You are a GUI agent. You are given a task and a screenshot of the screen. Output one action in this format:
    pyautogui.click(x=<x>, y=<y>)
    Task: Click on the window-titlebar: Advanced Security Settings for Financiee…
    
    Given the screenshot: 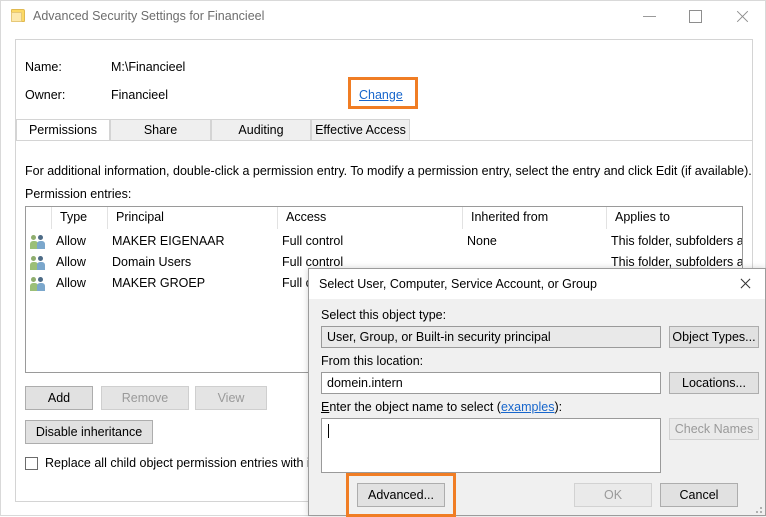 What is the action you would take?
    pyautogui.click(x=383, y=17)
    